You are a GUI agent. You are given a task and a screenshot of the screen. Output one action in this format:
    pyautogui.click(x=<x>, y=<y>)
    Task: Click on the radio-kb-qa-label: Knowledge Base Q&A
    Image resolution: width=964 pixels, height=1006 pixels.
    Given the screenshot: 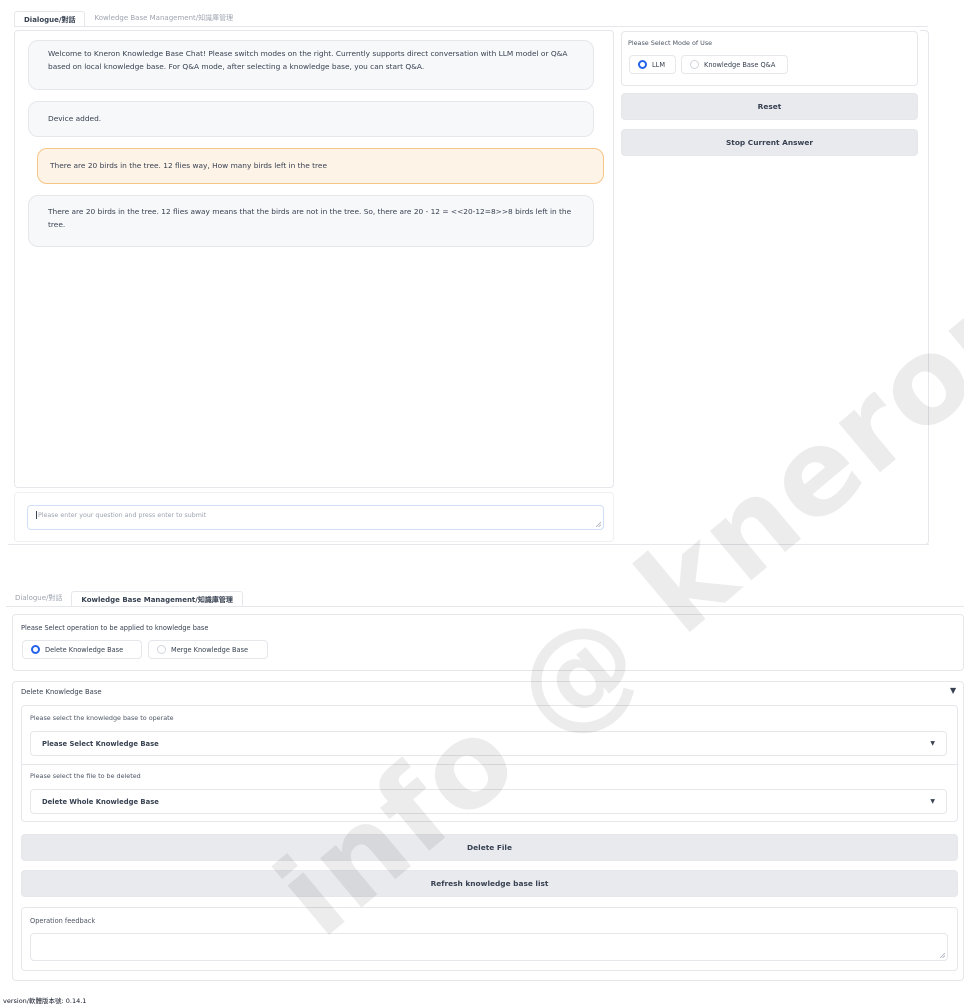 What is the action you would take?
    pyautogui.click(x=740, y=64)
    